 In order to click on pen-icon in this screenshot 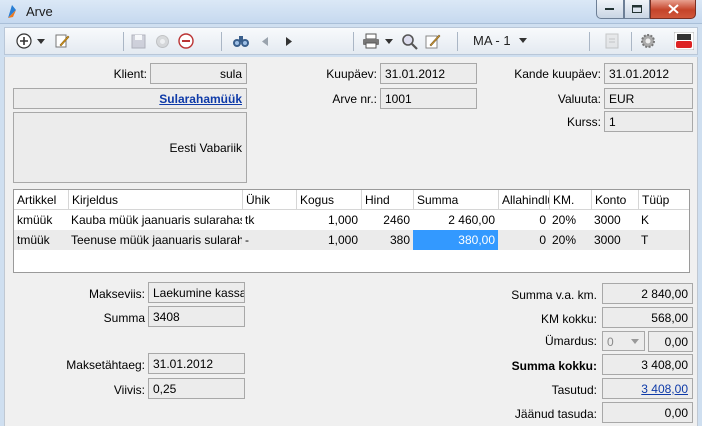, I will do `click(433, 41)`.